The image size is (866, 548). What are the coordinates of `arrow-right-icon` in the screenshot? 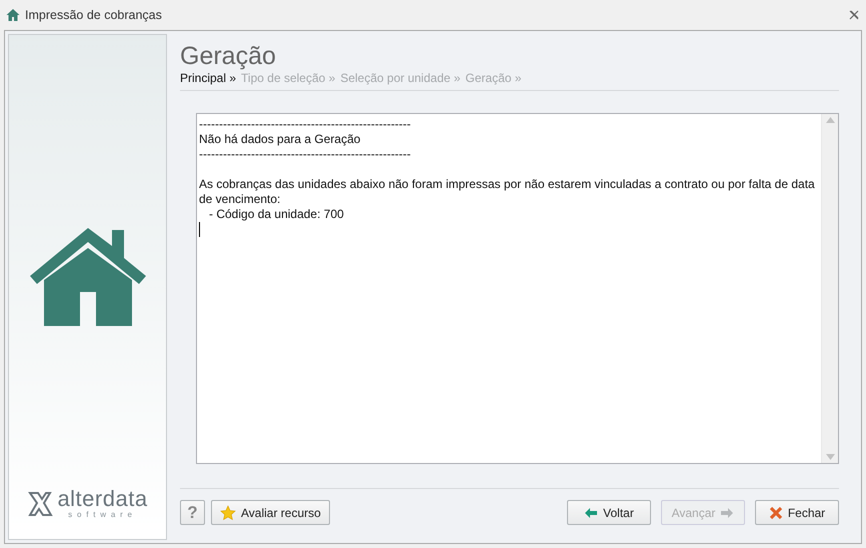 It's located at (727, 513).